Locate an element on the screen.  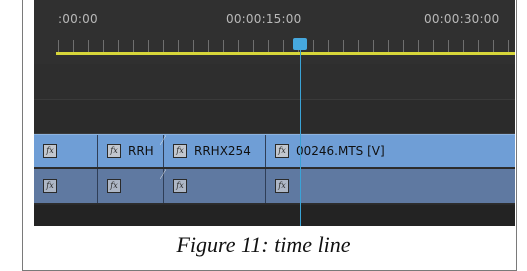
playhead-icon is located at coordinates (300, 44).